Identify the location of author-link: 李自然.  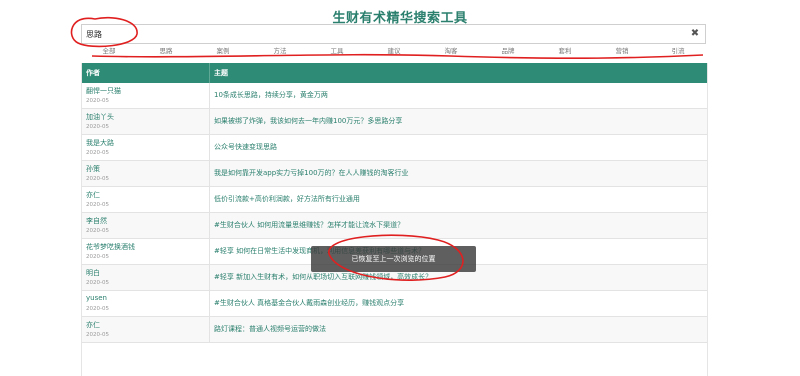
(96, 221).